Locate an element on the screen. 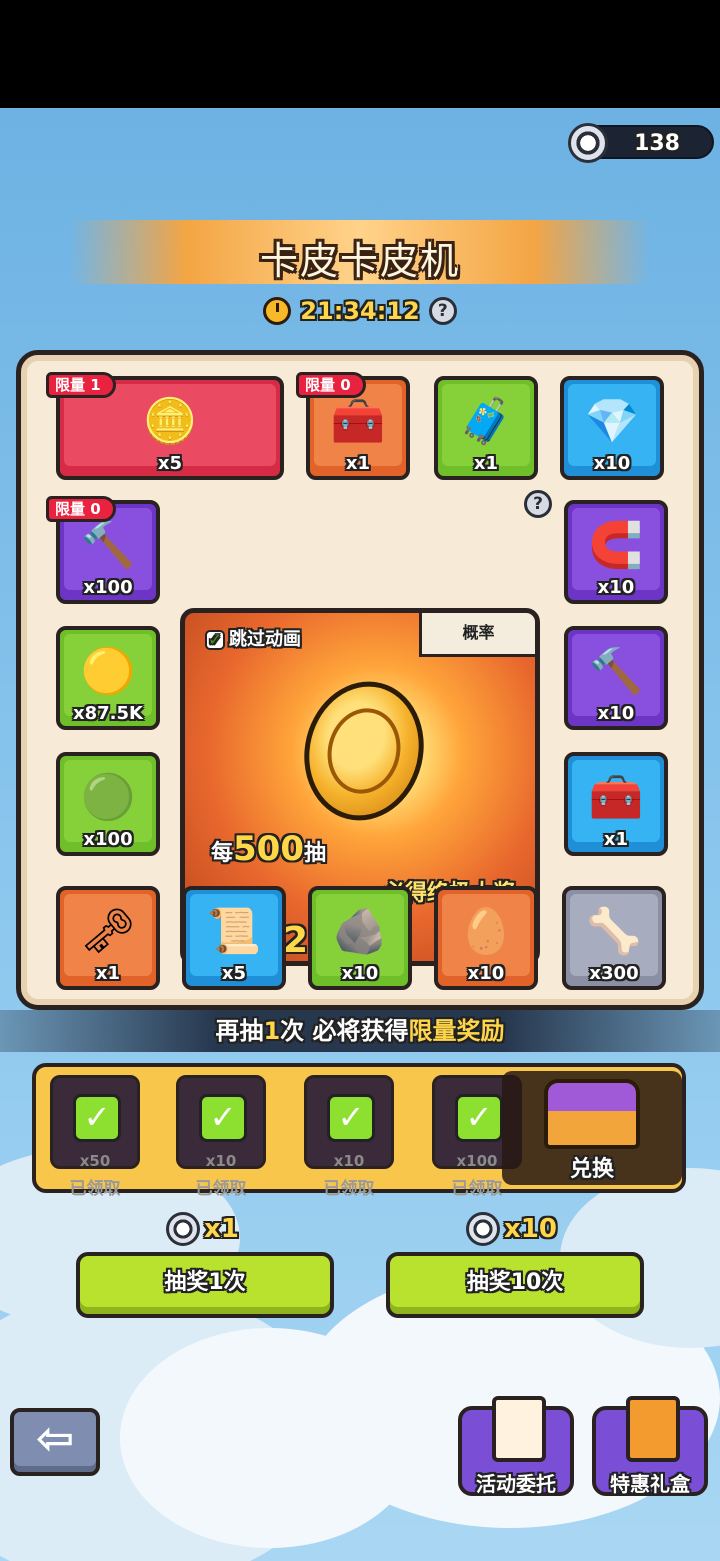 The width and height of the screenshot is (720, 1561). reward-slot: 🥚 x10 is located at coordinates (486, 938).